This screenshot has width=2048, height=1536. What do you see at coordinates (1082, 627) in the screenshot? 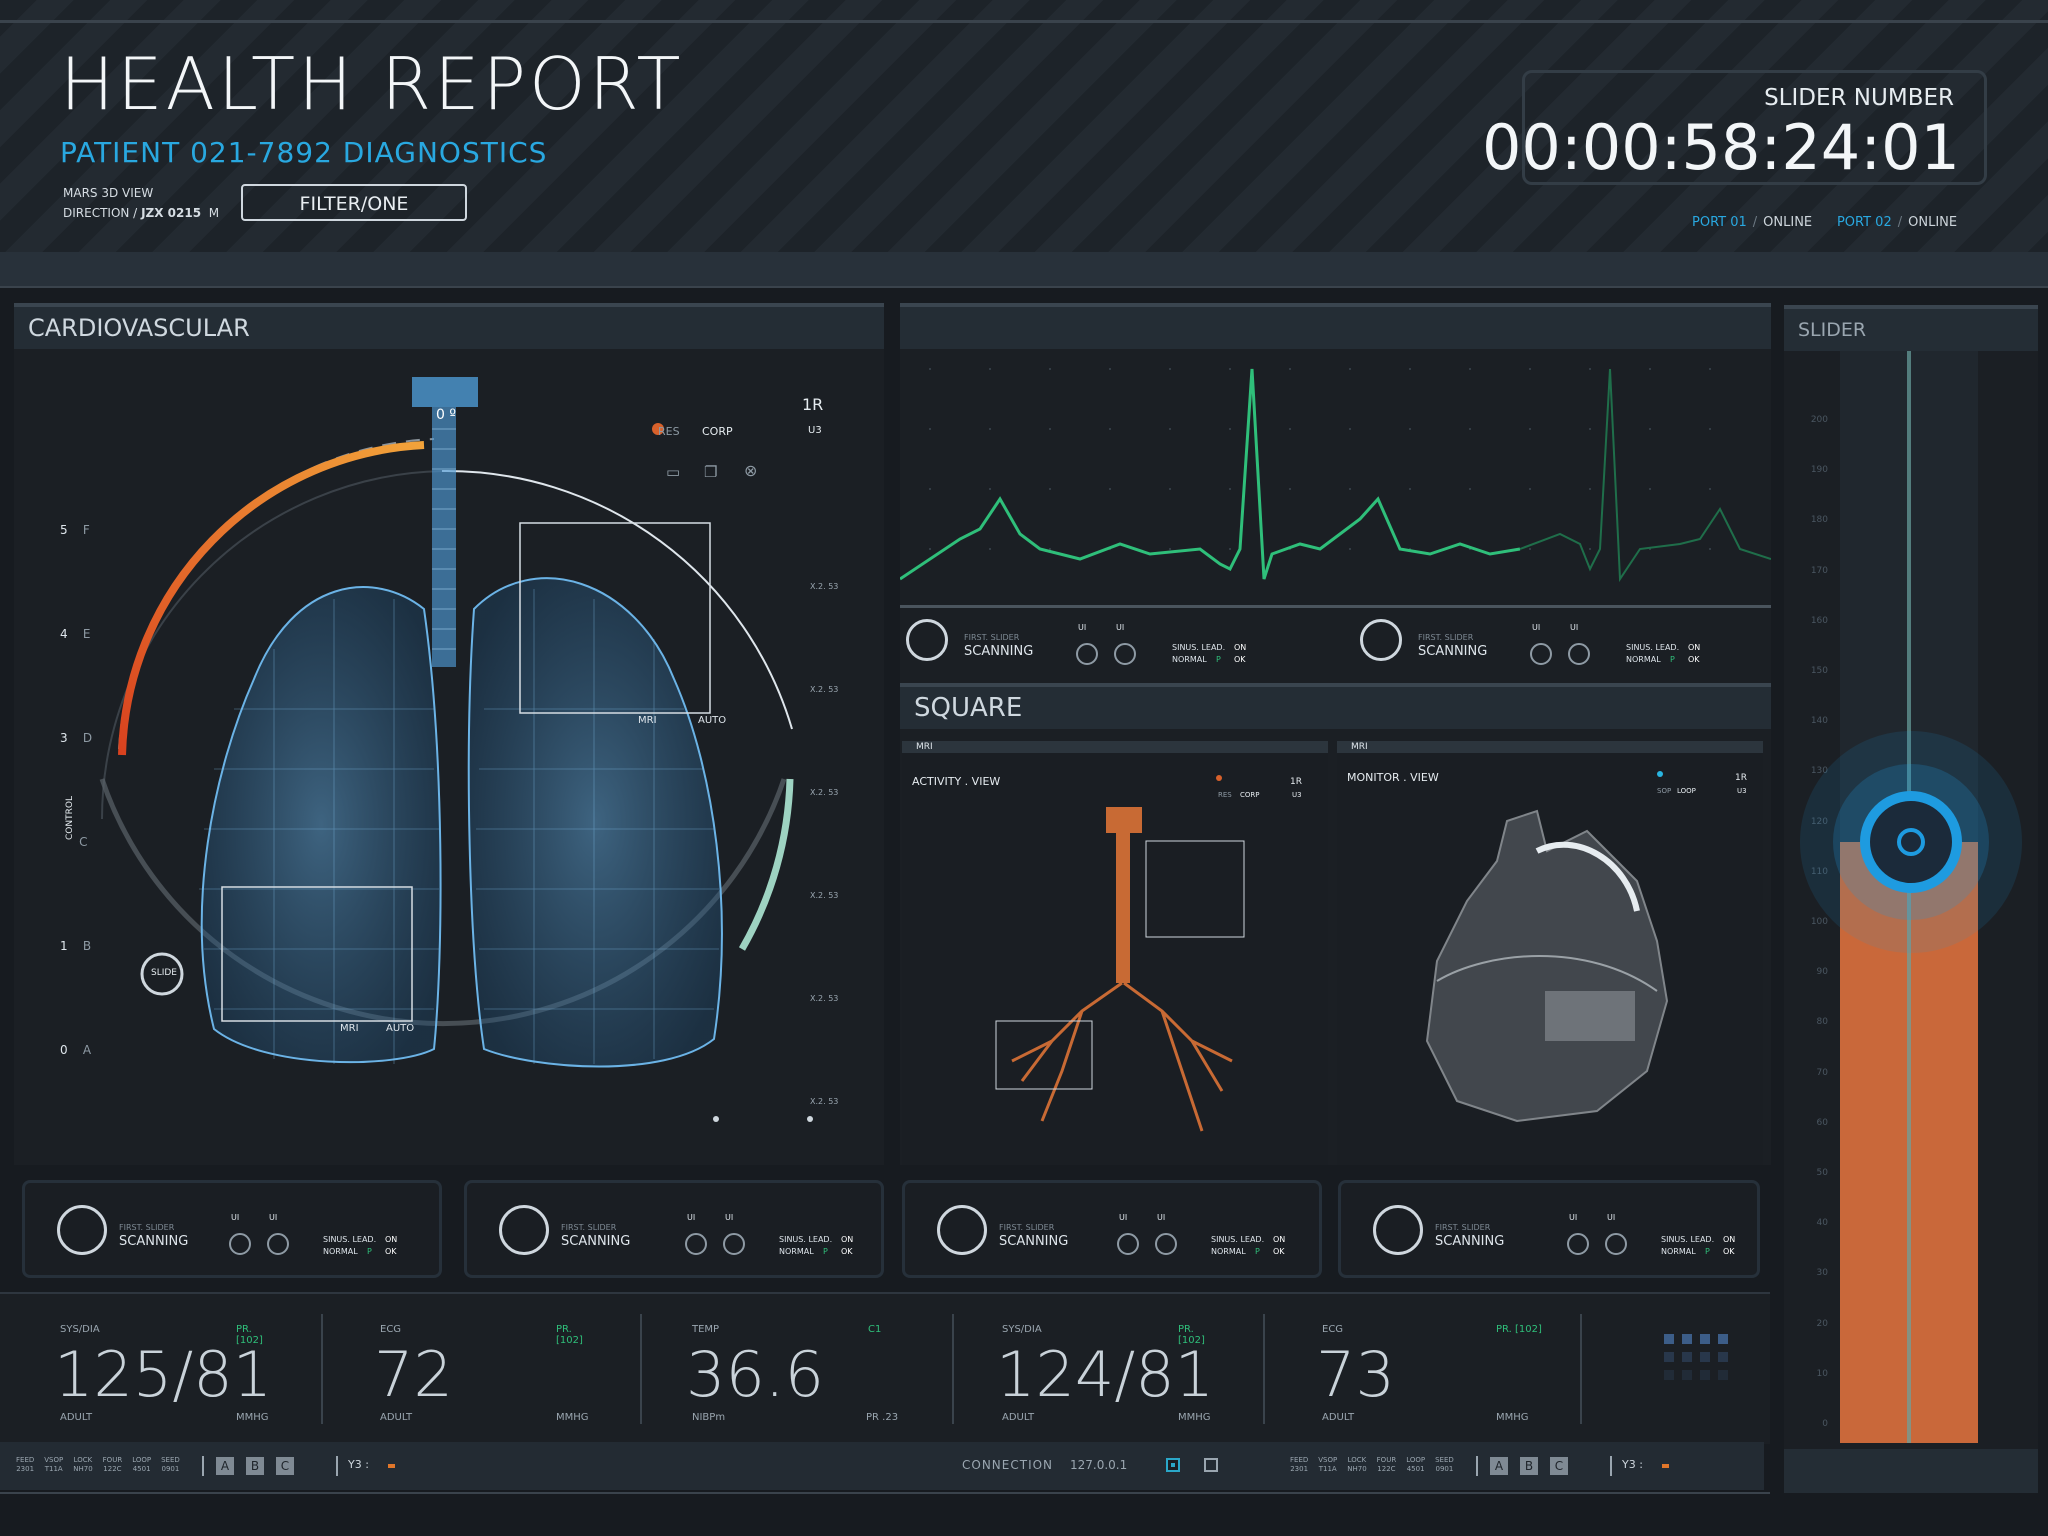
I see `ui-label: UI` at bounding box center [1082, 627].